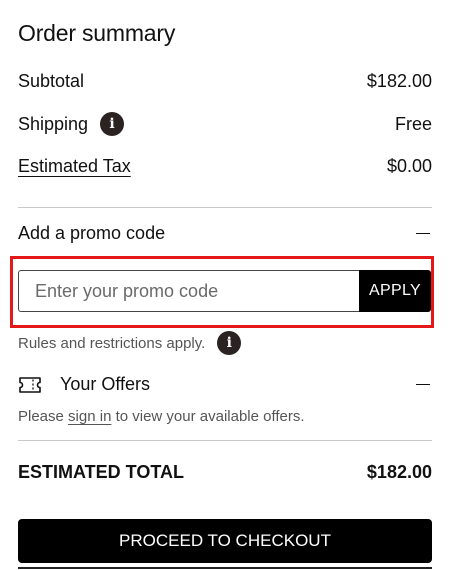 This screenshot has width=452, height=570. Describe the element at coordinates (413, 123) in the screenshot. I see `shipping-value: Free` at that location.